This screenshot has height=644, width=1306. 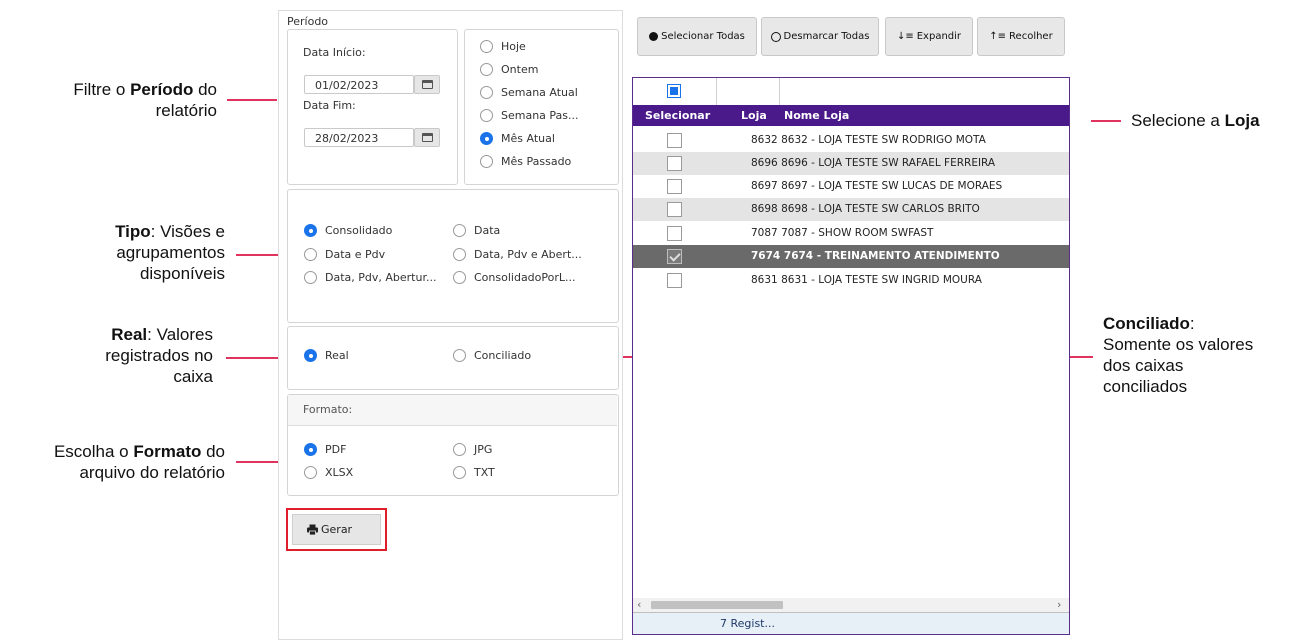 What do you see at coordinates (881, 280) in the screenshot?
I see `row-nome: 8631 - LOJA TESTE SW INGRID MOURA` at bounding box center [881, 280].